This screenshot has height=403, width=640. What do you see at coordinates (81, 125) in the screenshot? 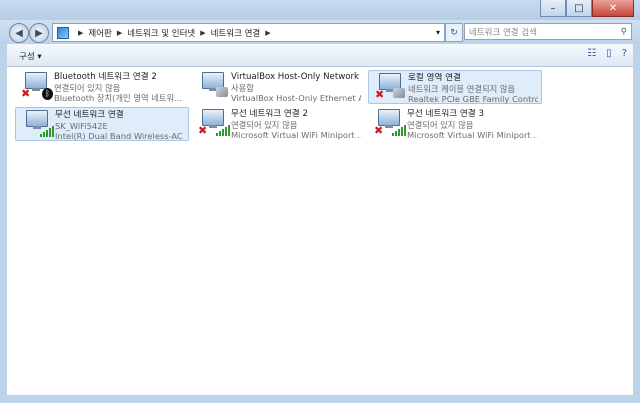
I see `connection-status: SK_WiFi542E` at bounding box center [81, 125].